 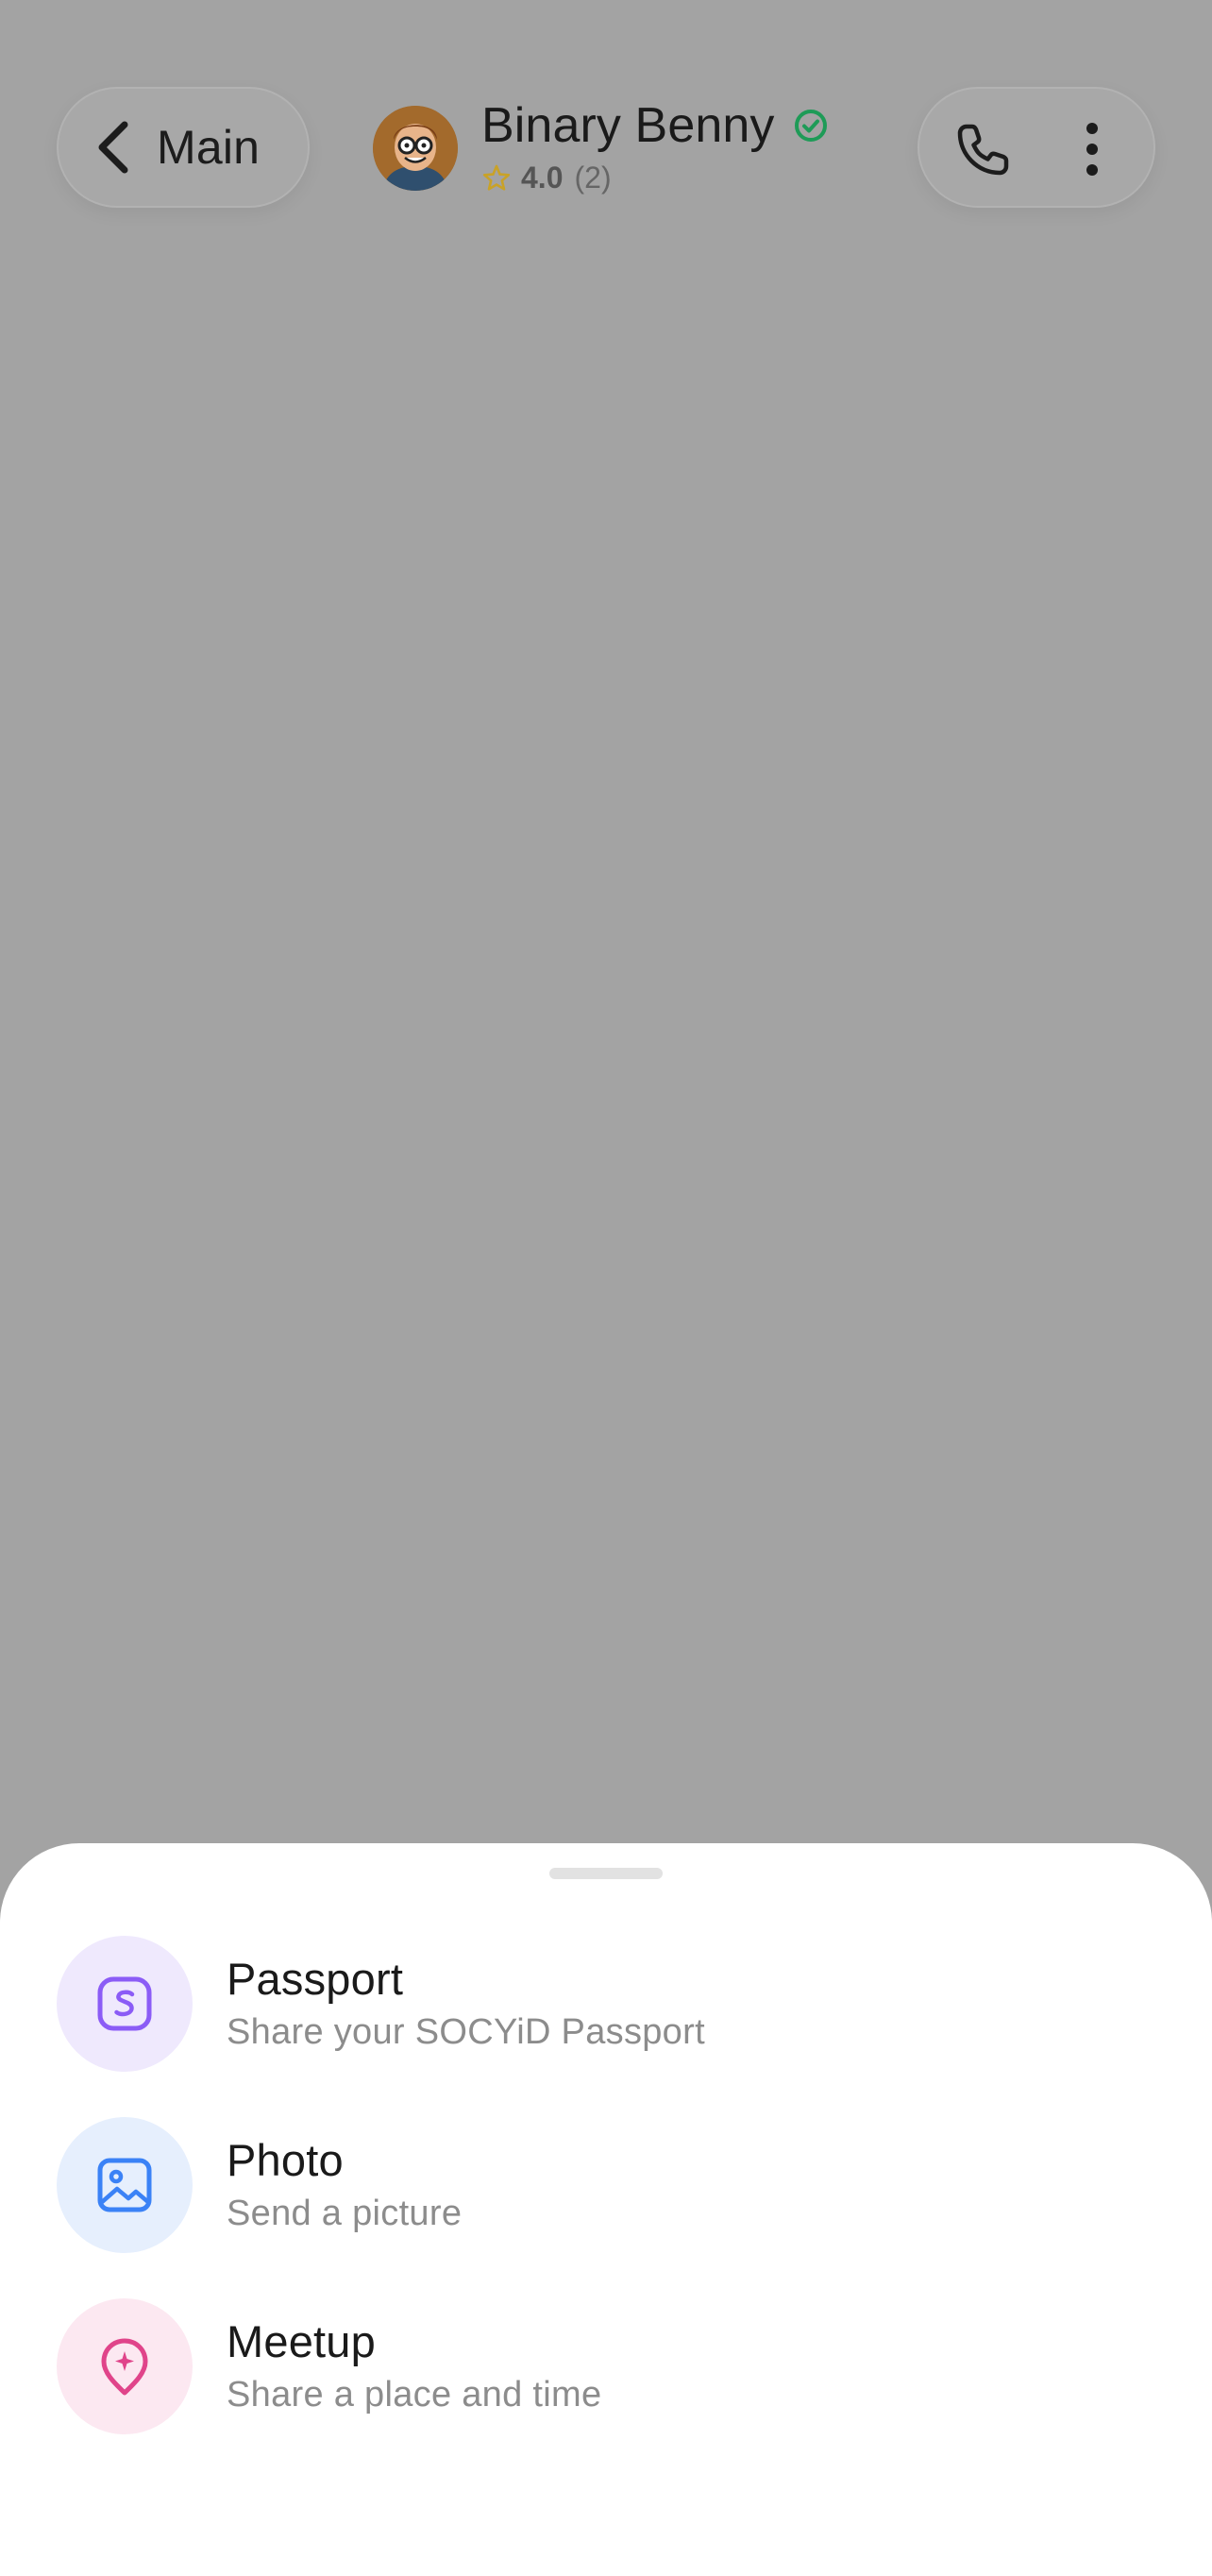 I want to click on back-button-label: Main, so click(x=209, y=147).